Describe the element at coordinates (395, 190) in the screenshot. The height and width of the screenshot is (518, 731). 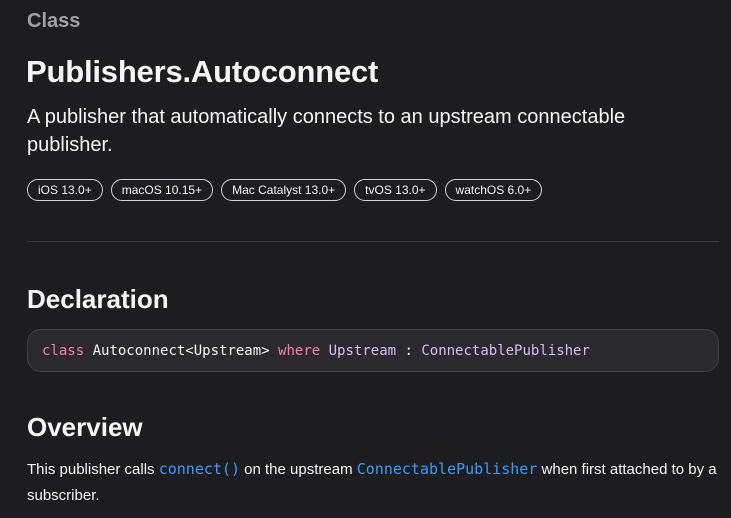
I see `availability-badge-tvos: tvOS 13.0+` at that location.